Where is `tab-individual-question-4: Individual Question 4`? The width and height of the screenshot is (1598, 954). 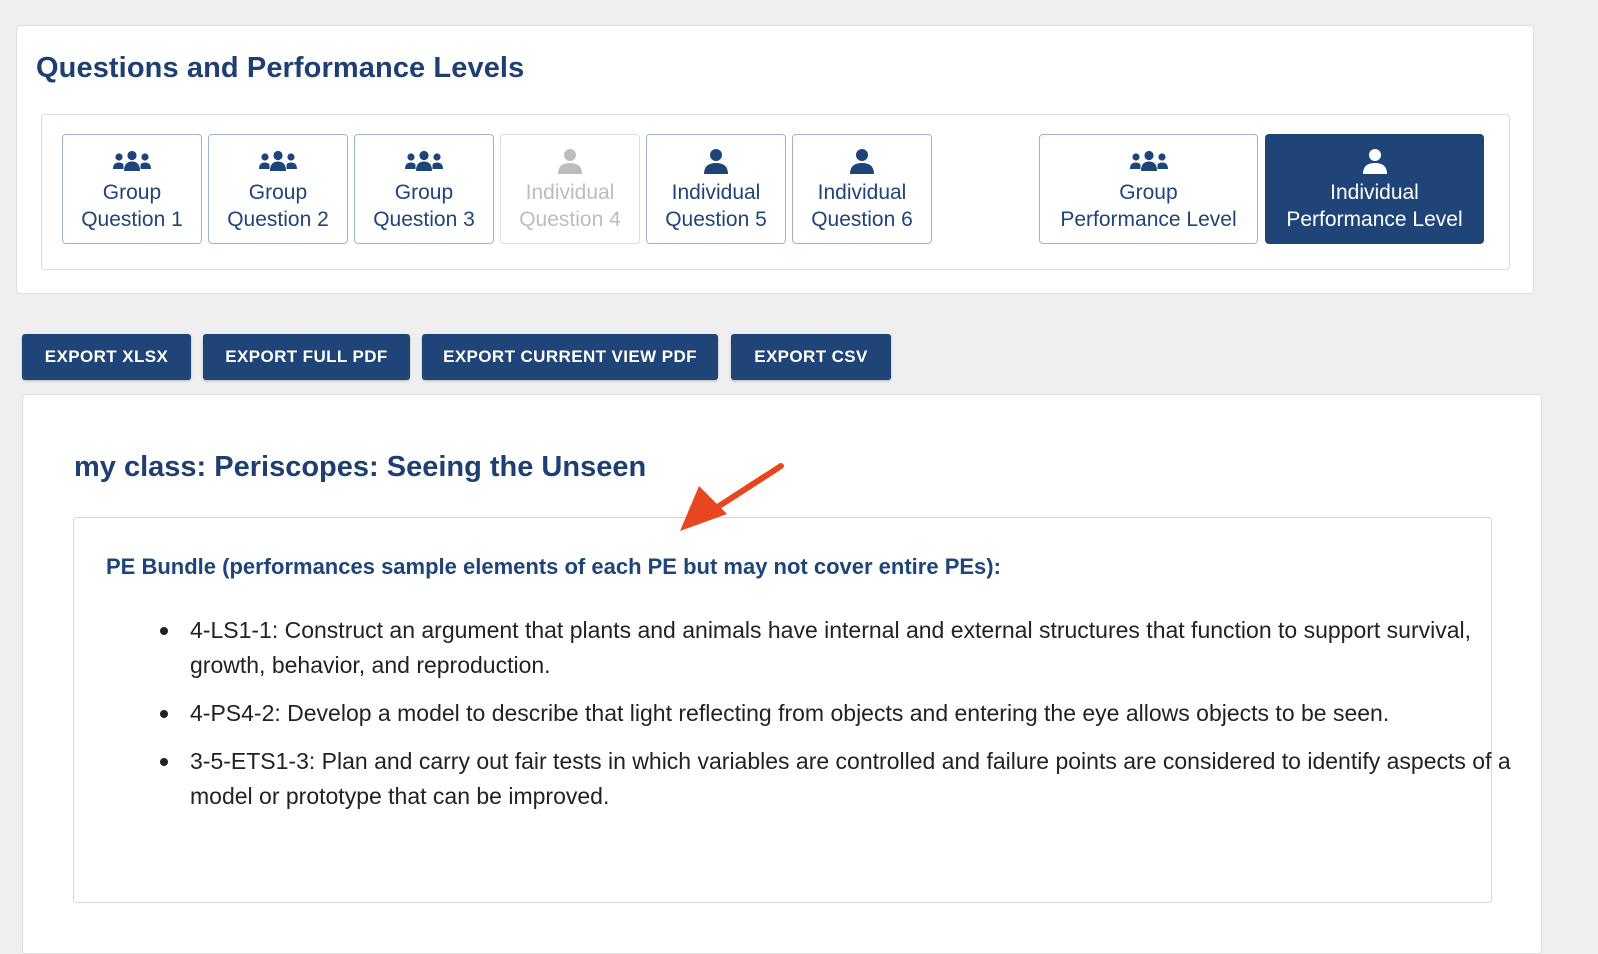 tab-individual-question-4: Individual Question 4 is located at coordinates (570, 189).